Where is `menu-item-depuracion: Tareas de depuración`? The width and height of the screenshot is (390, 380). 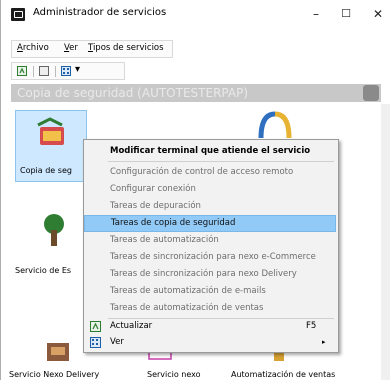
menu-item-depuracion: Tareas de depuración is located at coordinates (210, 206).